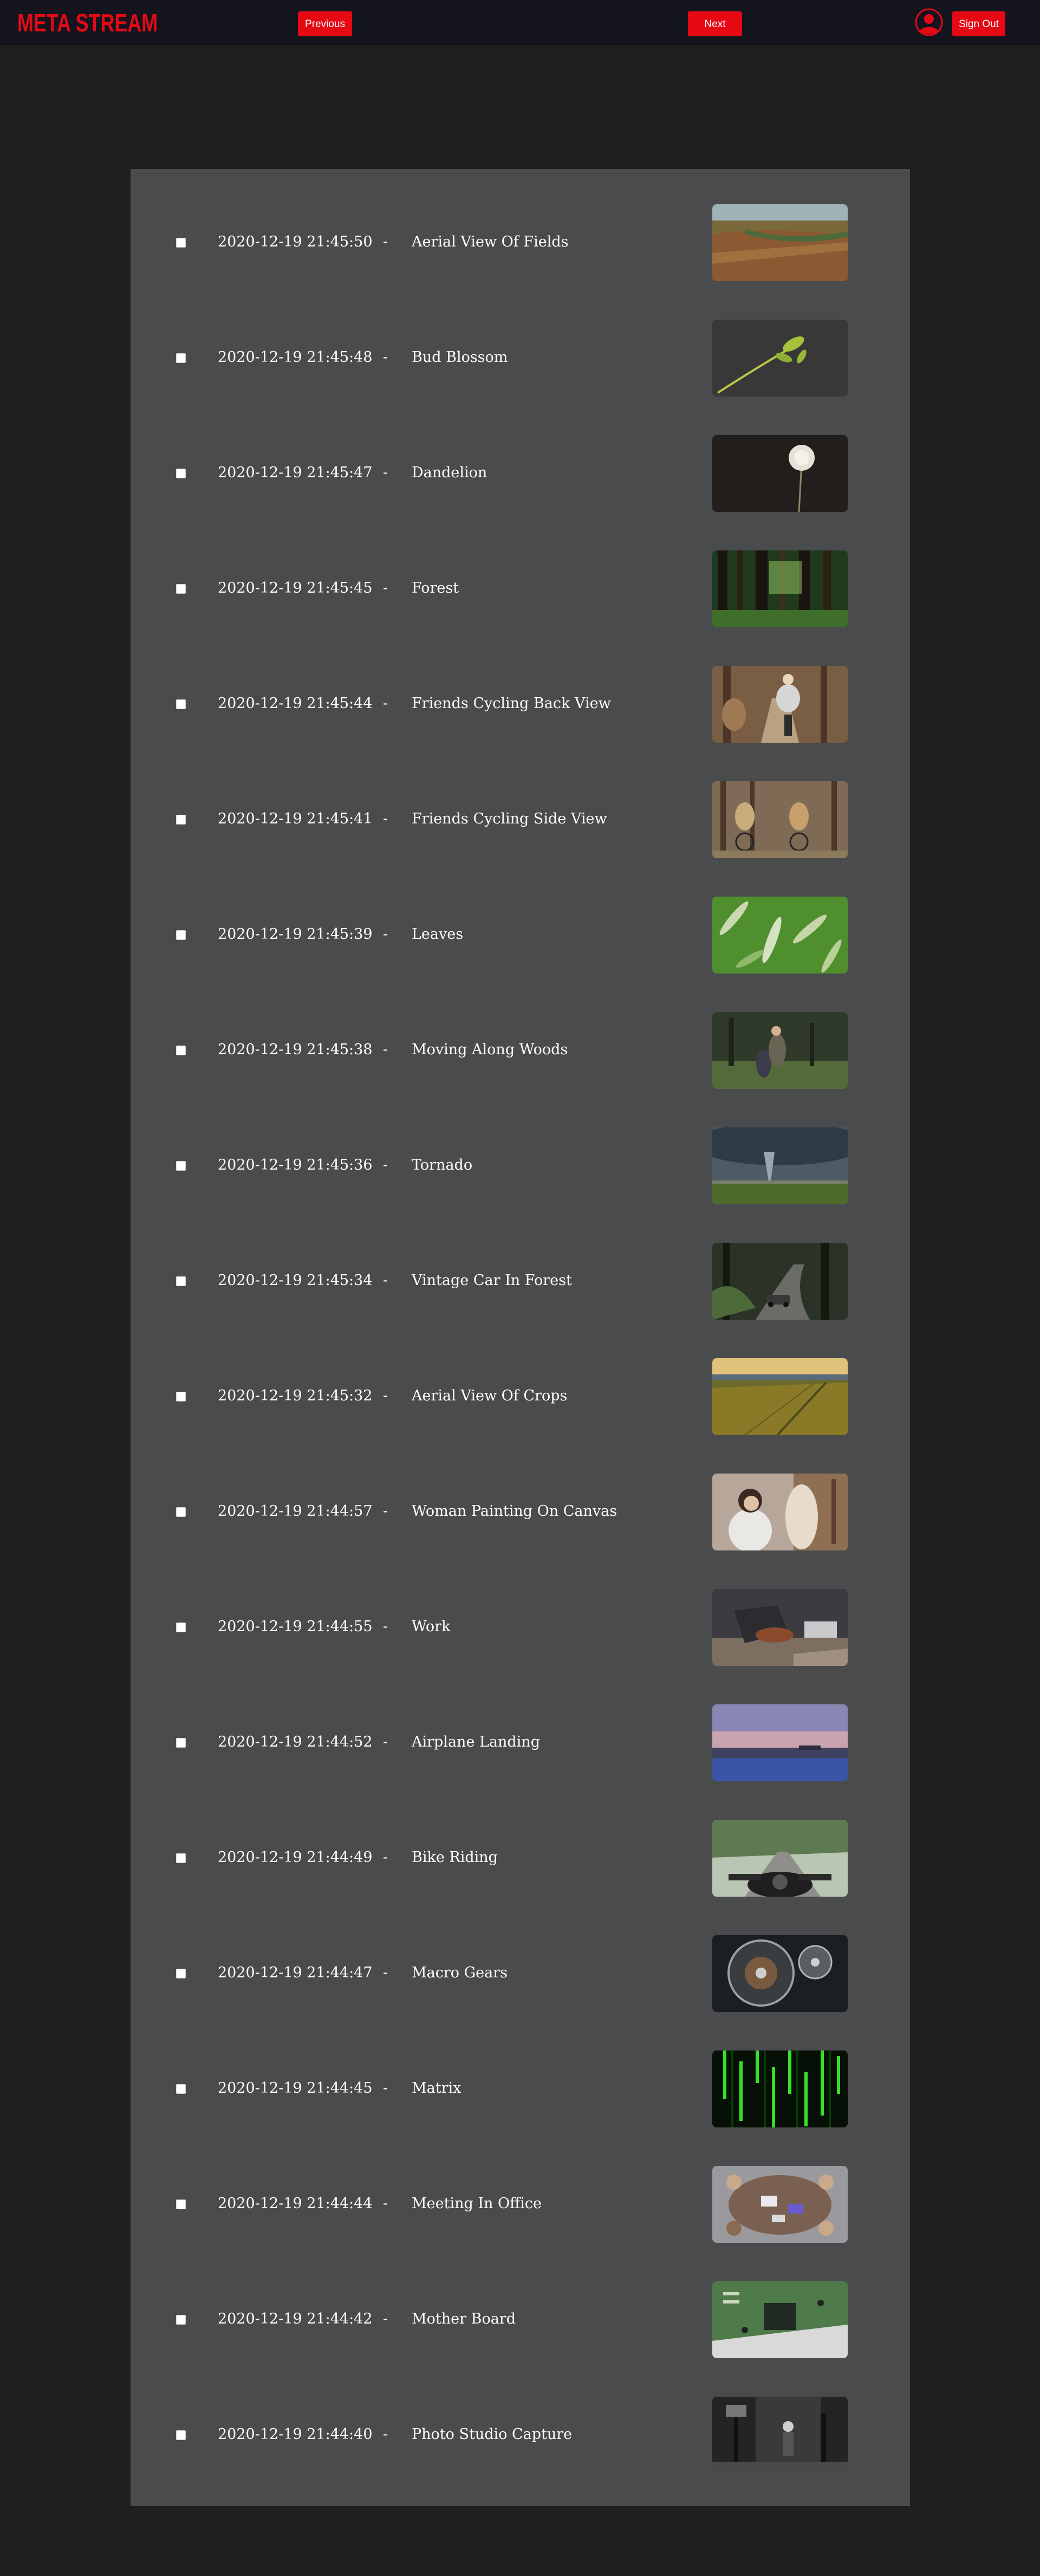 The width and height of the screenshot is (1040, 2576). What do you see at coordinates (492, 2434) in the screenshot?
I see `item-title: Photo Studio Capture` at bounding box center [492, 2434].